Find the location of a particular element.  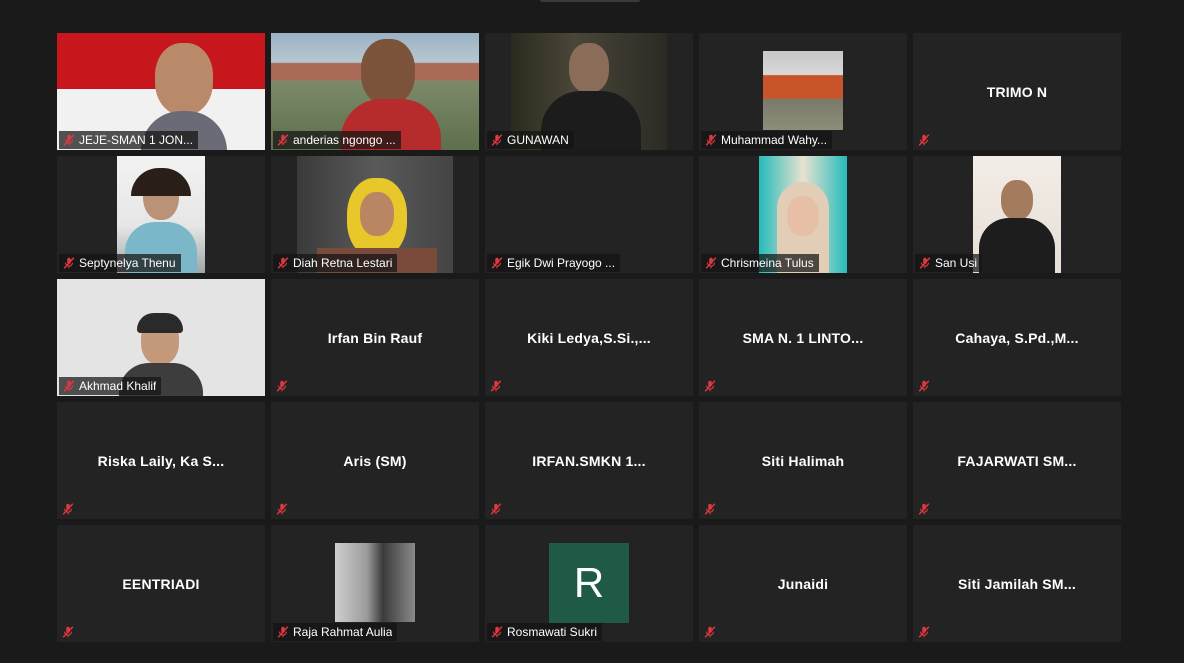

participant-tile: Akhmad Khalif is located at coordinates (161, 337).